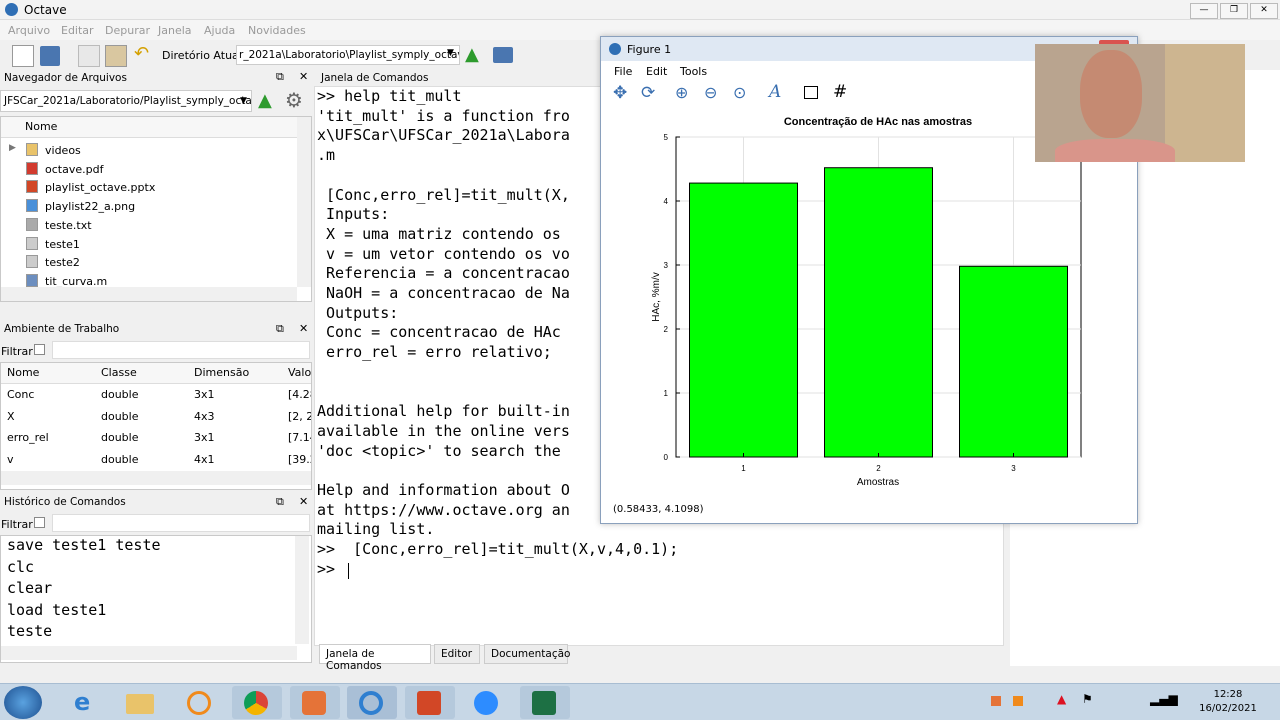  Describe the element at coordinates (1204, 11) in the screenshot. I see `minimize-button: —` at that location.